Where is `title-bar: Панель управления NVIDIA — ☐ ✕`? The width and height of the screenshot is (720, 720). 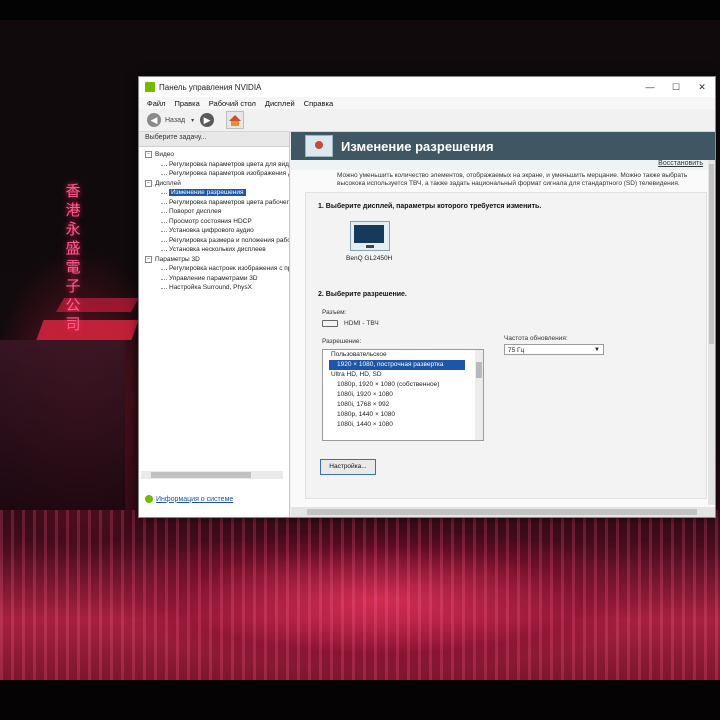 title-bar: Панель управления NVIDIA — ☐ ✕ is located at coordinates (427, 87).